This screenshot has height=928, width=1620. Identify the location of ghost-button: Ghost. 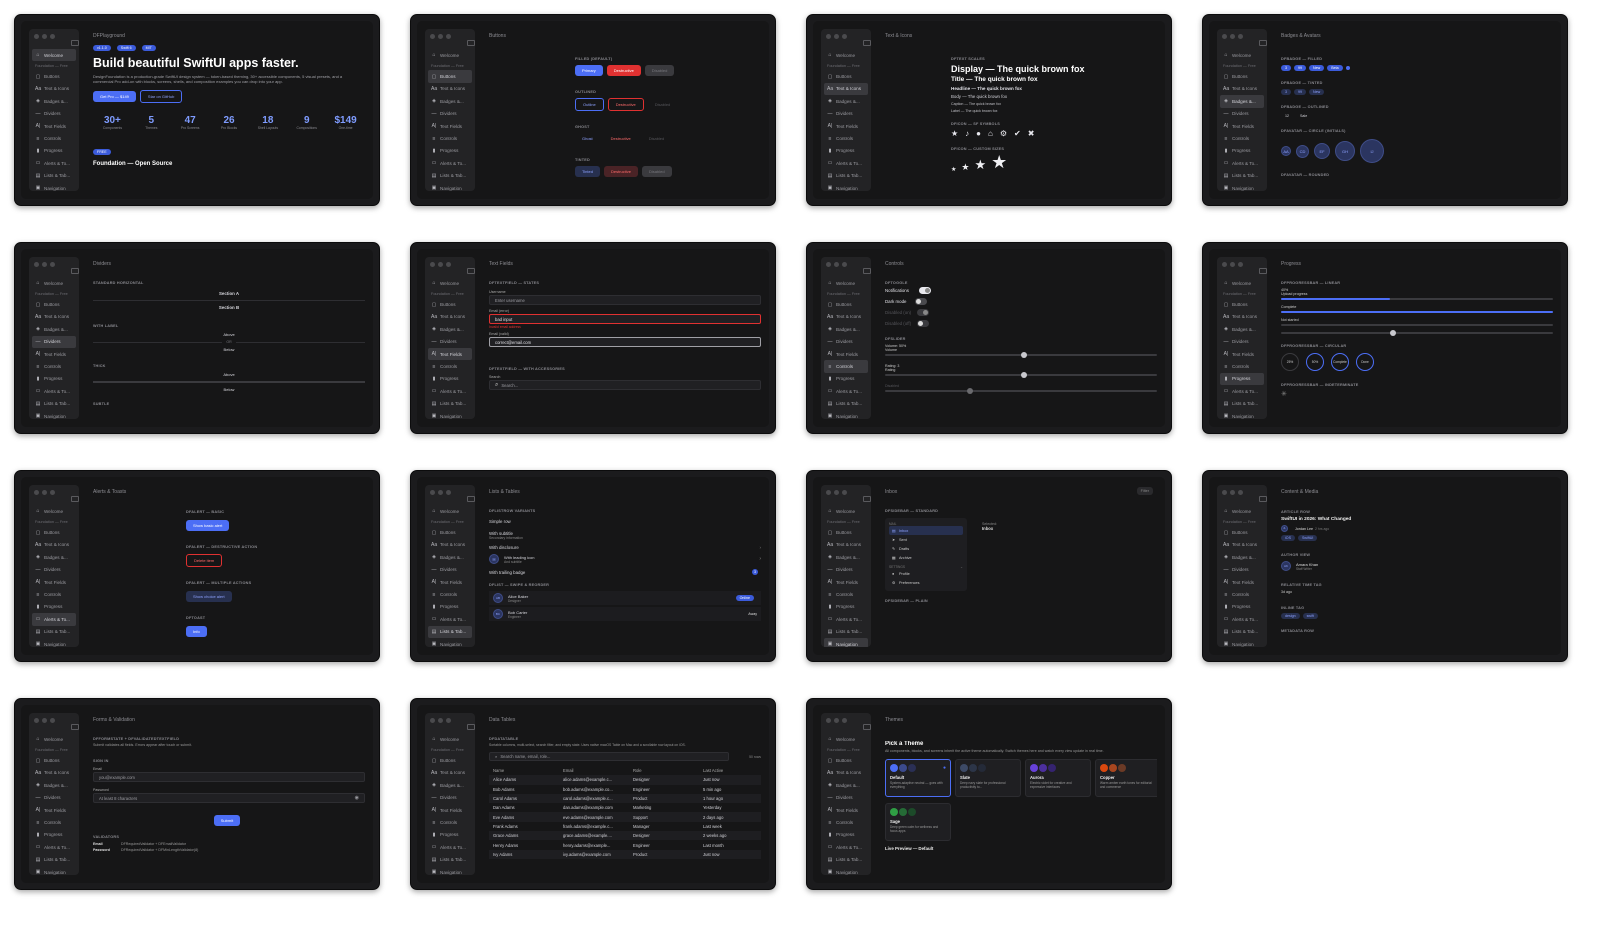
(587, 138).